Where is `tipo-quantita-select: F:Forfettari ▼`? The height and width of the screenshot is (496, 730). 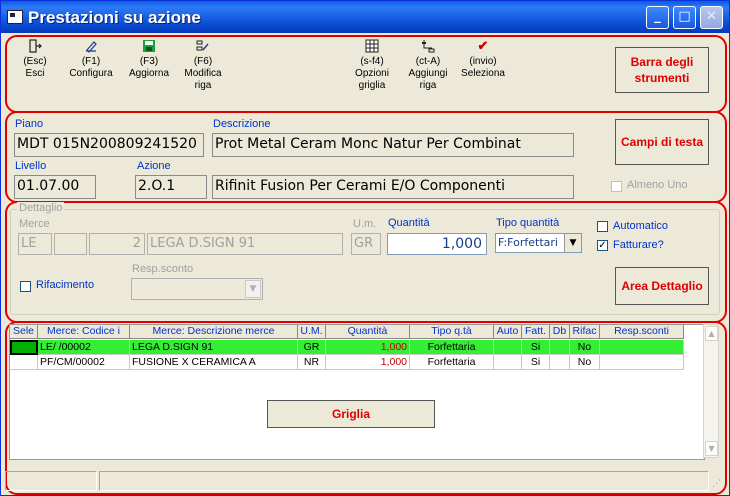
tipo-quantita-select: F:Forfettari ▼ is located at coordinates (538, 243).